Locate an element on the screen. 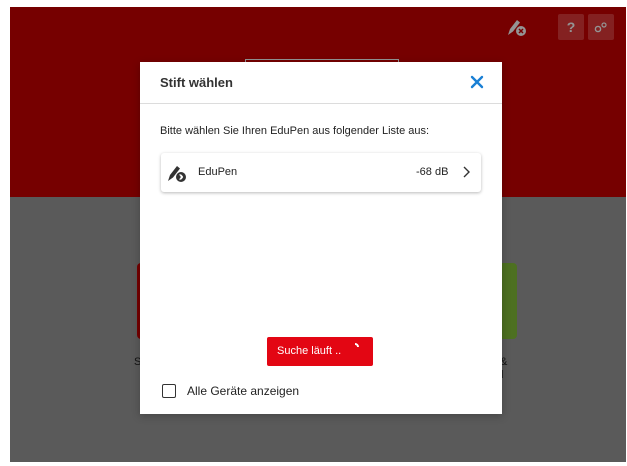 This screenshot has width=627, height=466. close-icon is located at coordinates (477, 82).